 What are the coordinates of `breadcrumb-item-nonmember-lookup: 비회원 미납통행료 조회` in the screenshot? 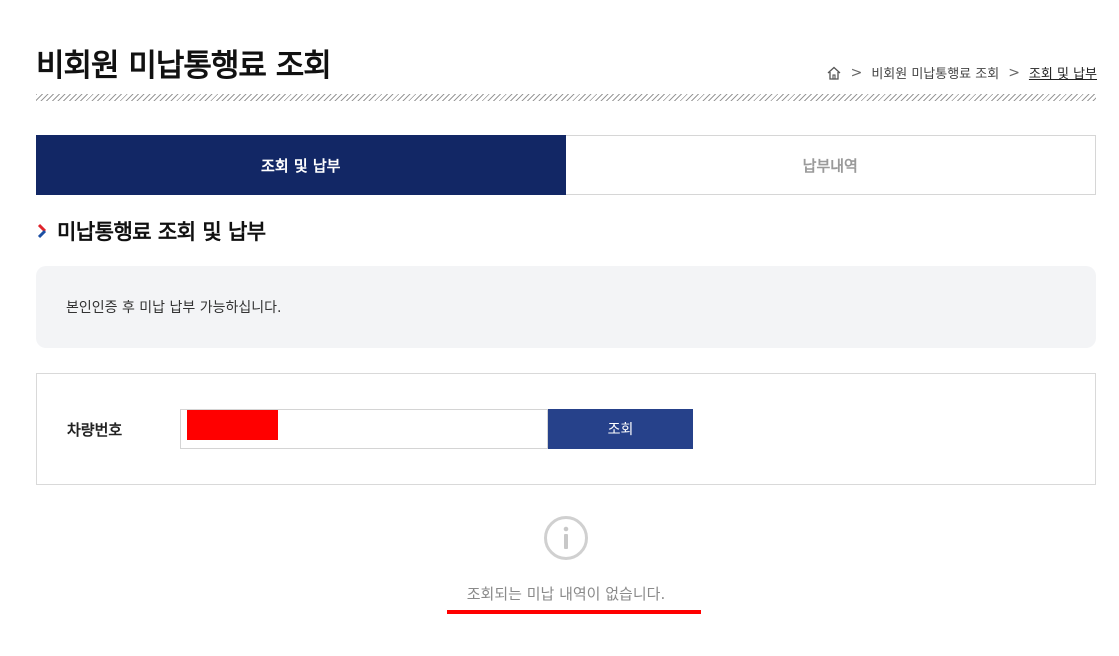 It's located at (935, 72).